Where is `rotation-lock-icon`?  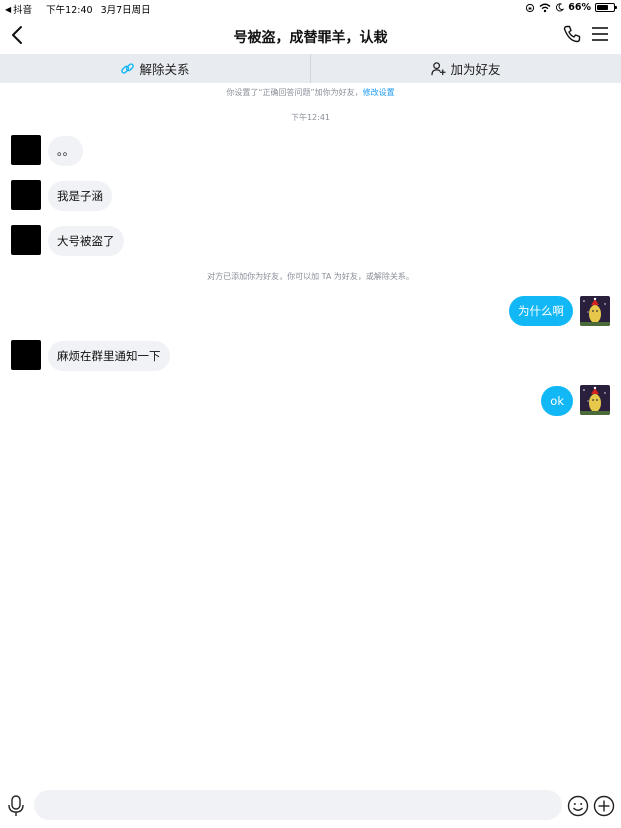 rotation-lock-icon is located at coordinates (530, 7).